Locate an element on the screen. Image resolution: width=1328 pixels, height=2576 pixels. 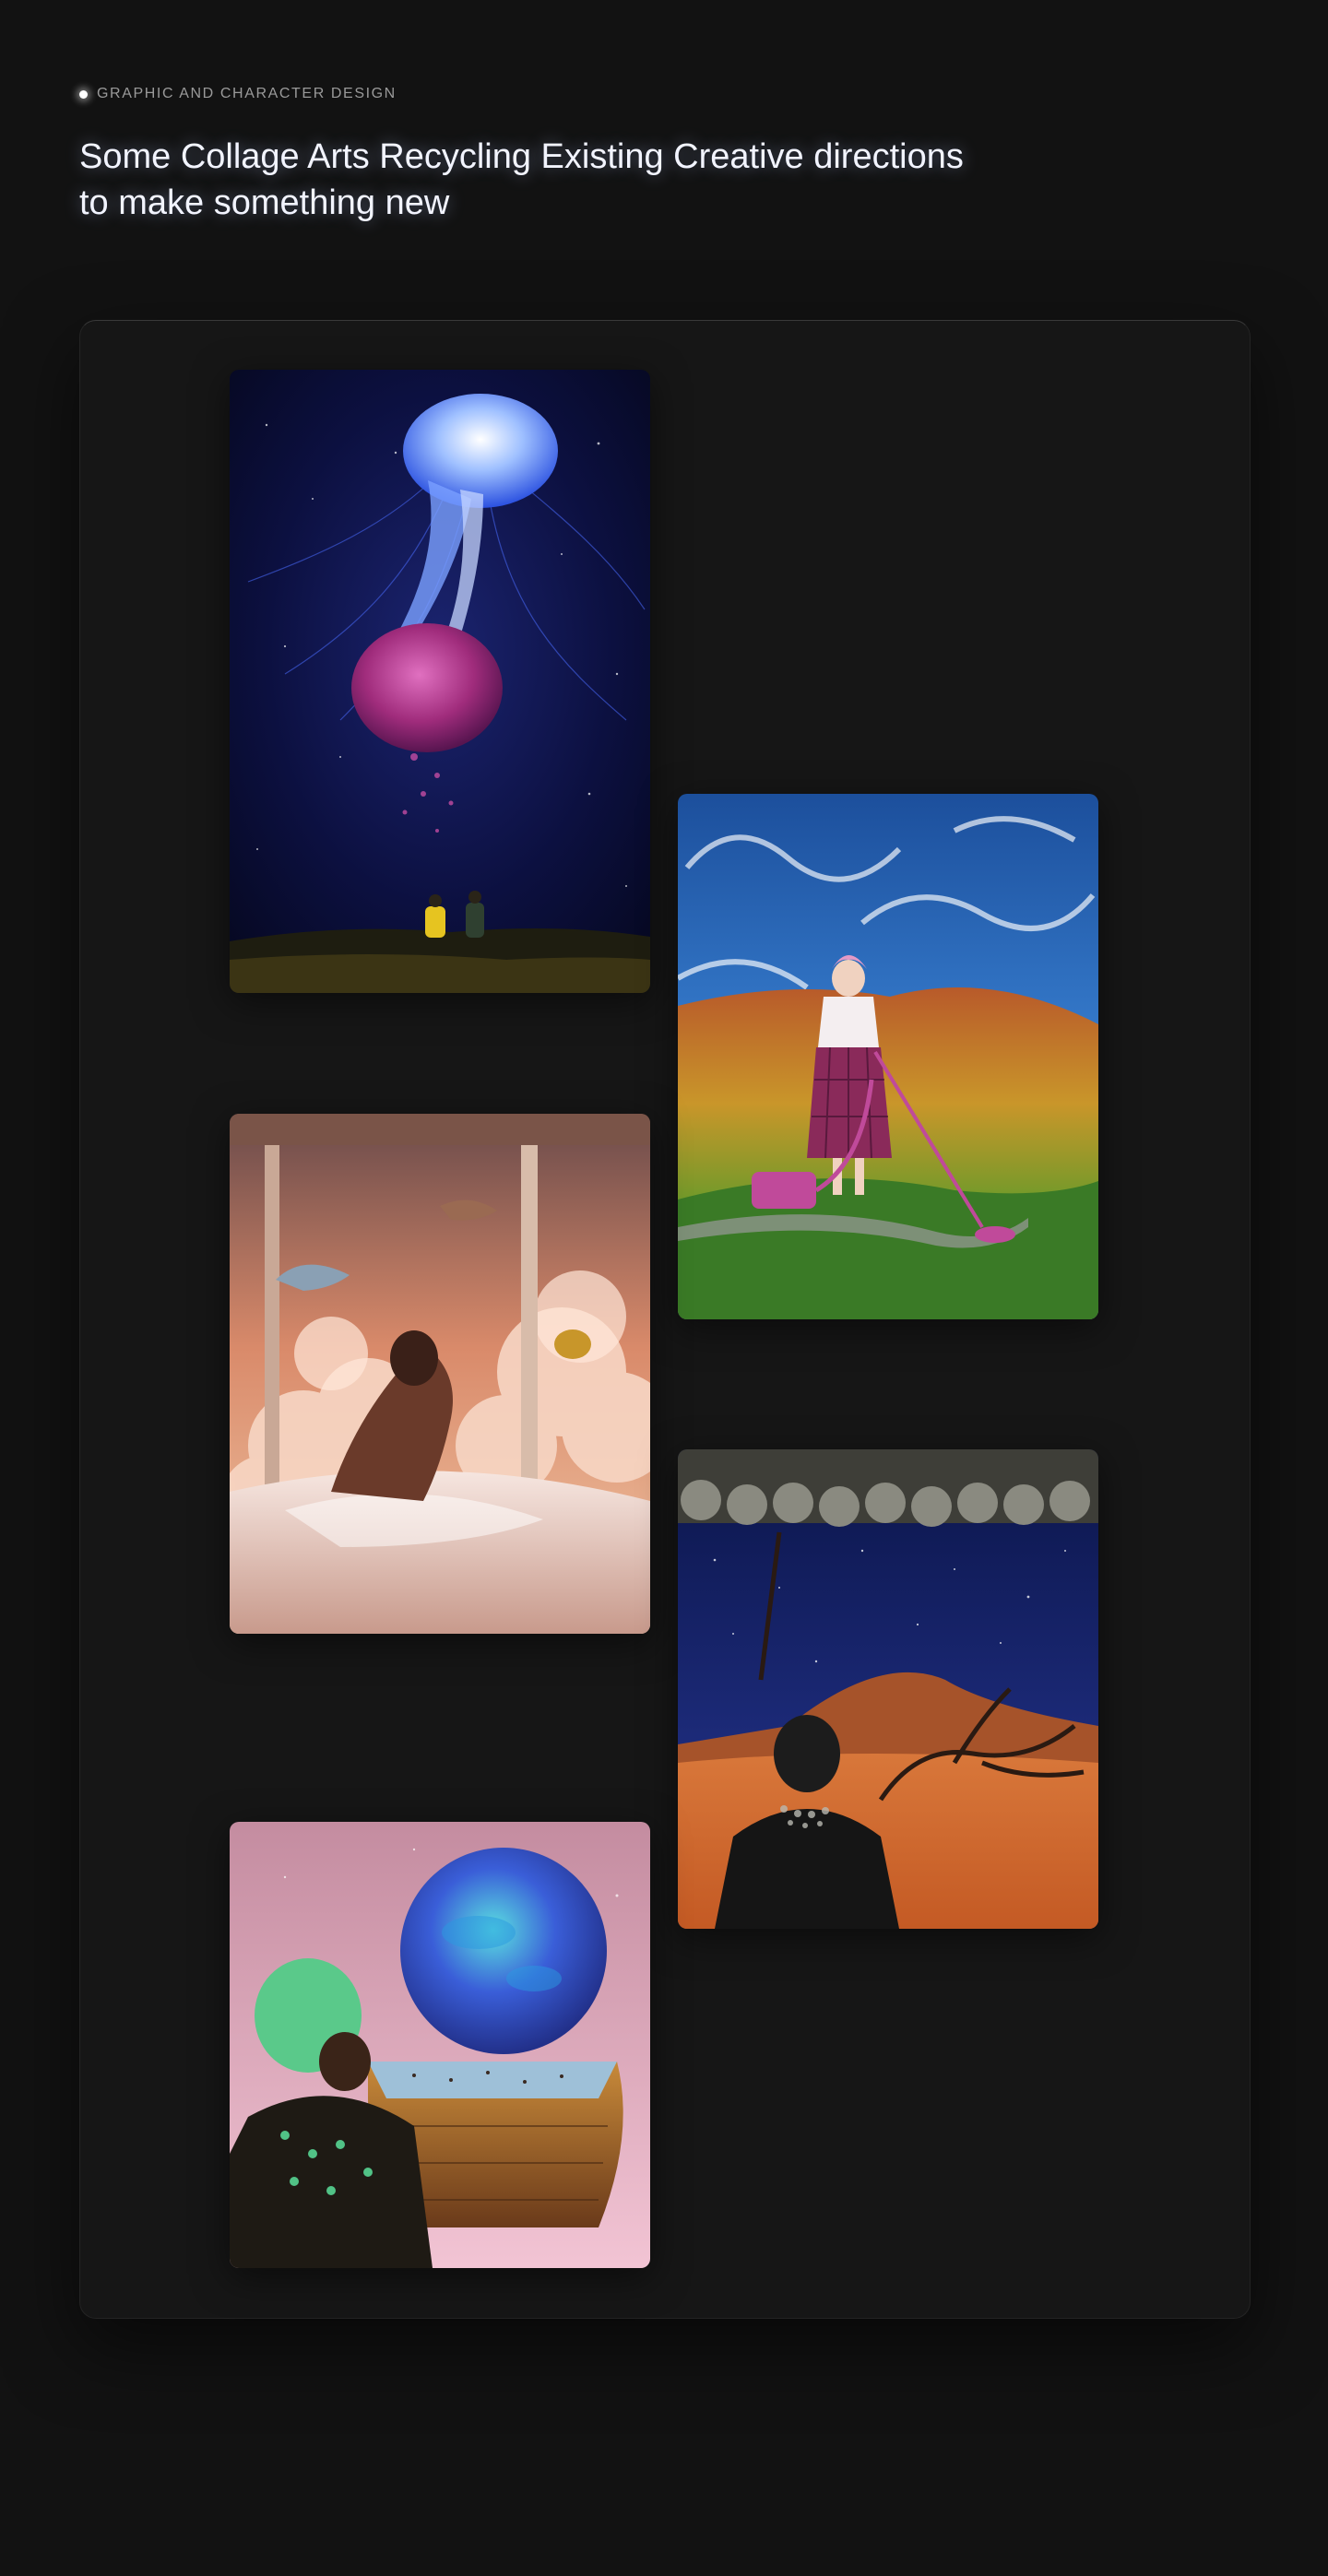
gallery-image-planet-boat is located at coordinates (440, 2045).